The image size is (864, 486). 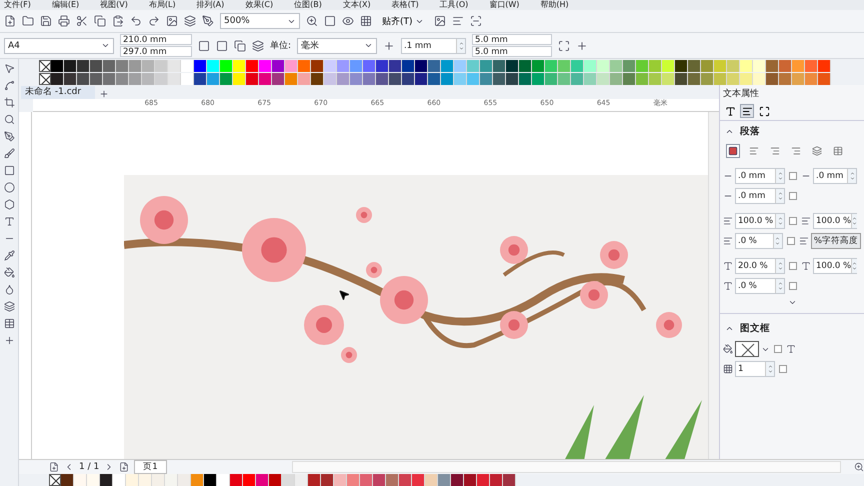 What do you see at coordinates (210, 5) in the screenshot?
I see `menu-item: 排列(A)` at bounding box center [210, 5].